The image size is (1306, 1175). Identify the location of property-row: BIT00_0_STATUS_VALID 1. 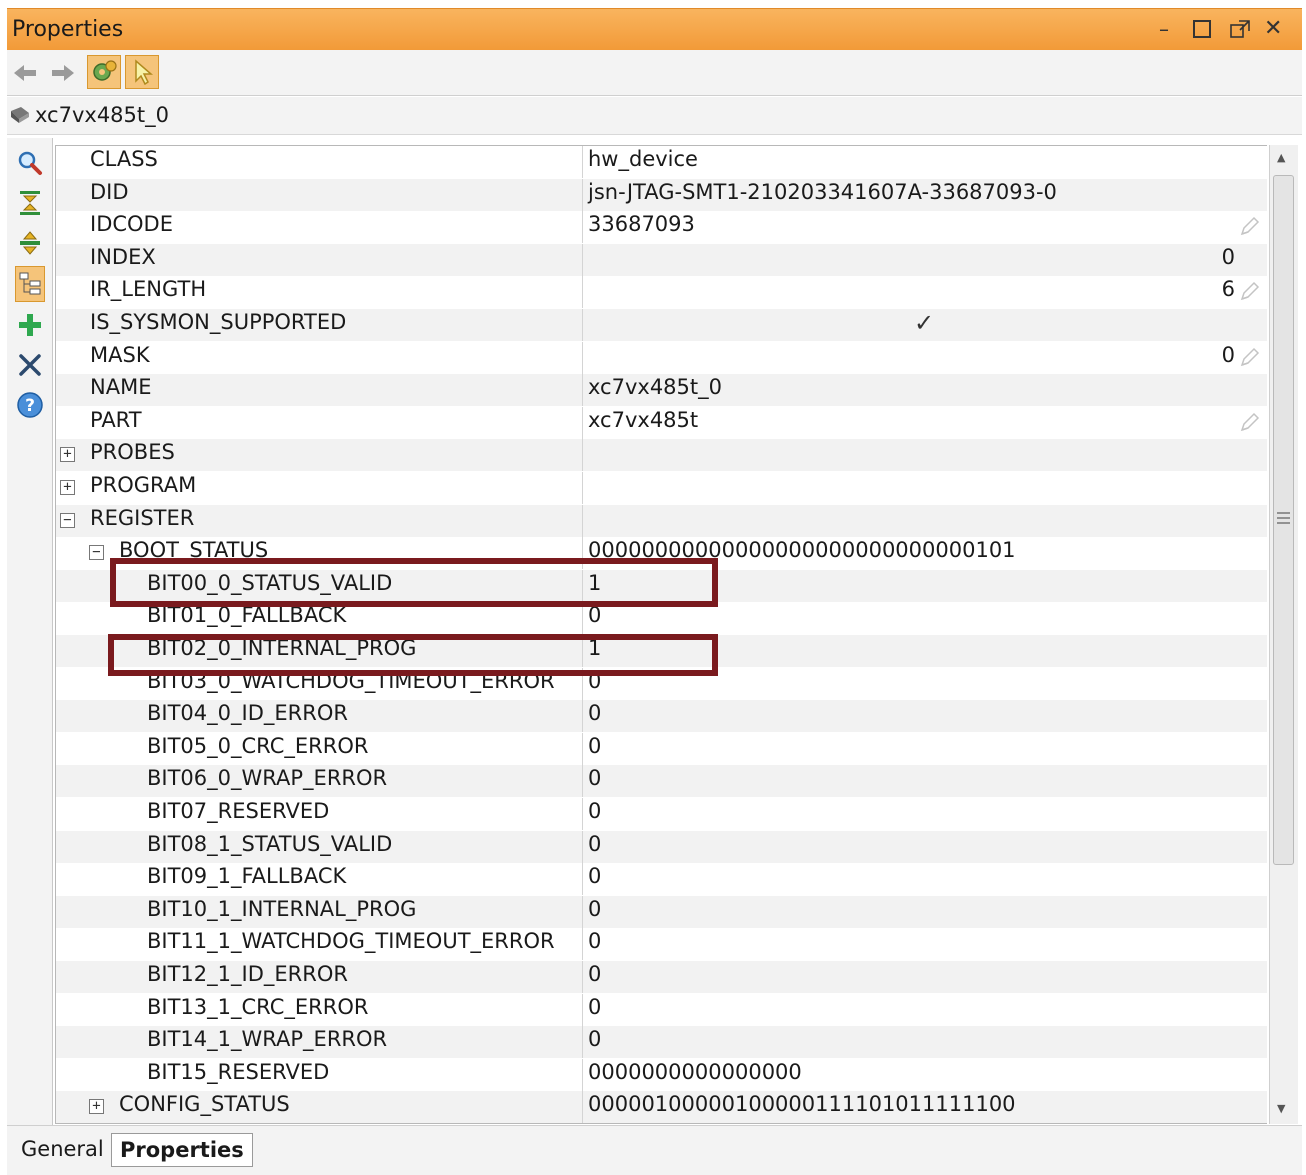
(661, 585).